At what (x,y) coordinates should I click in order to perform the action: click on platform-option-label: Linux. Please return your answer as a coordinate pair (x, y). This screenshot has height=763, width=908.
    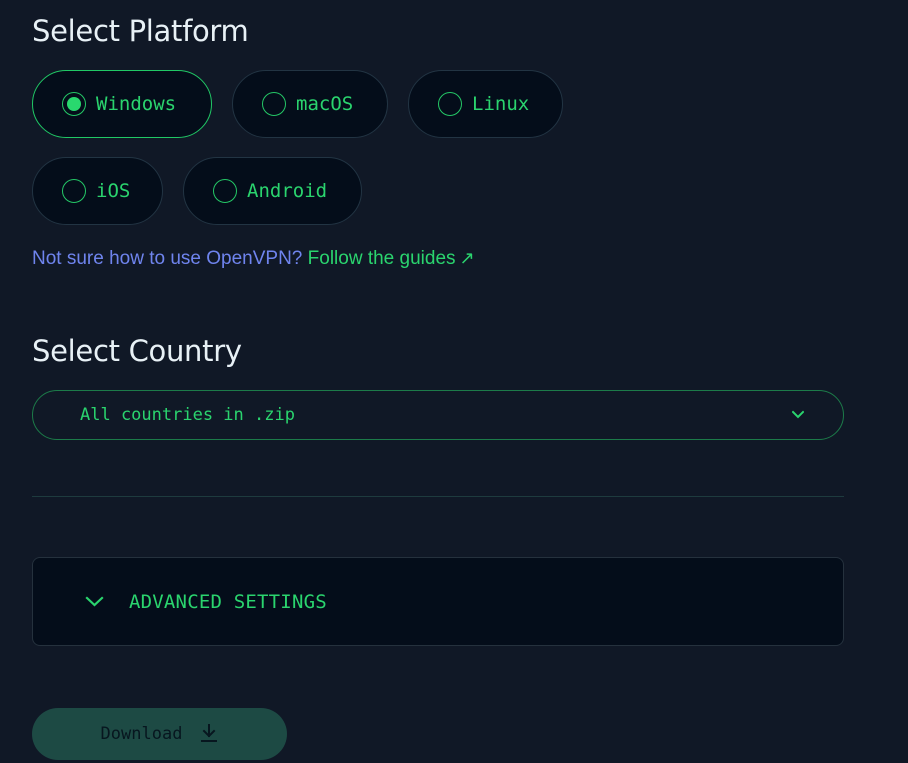
    Looking at the image, I should click on (501, 104).